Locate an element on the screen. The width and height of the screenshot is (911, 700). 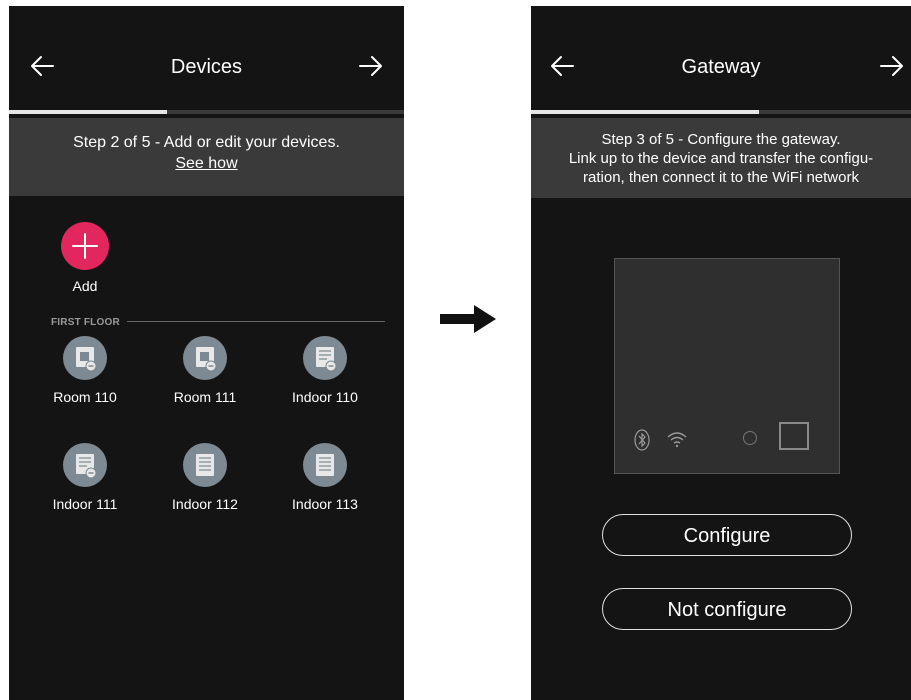
section-label: FIRST FLOOR is located at coordinates (85, 322).